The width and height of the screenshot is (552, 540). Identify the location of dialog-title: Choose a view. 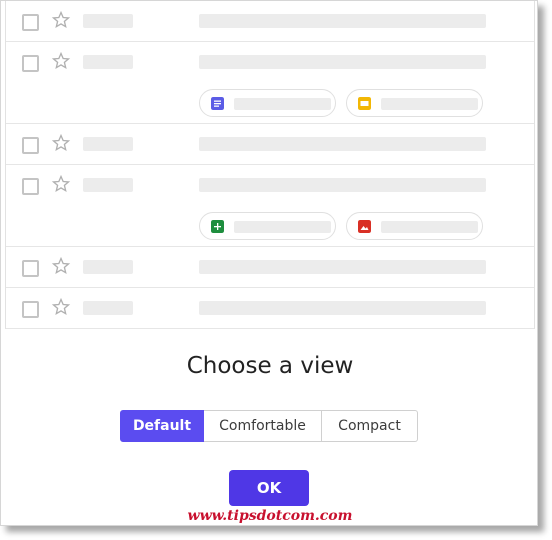
(270, 366).